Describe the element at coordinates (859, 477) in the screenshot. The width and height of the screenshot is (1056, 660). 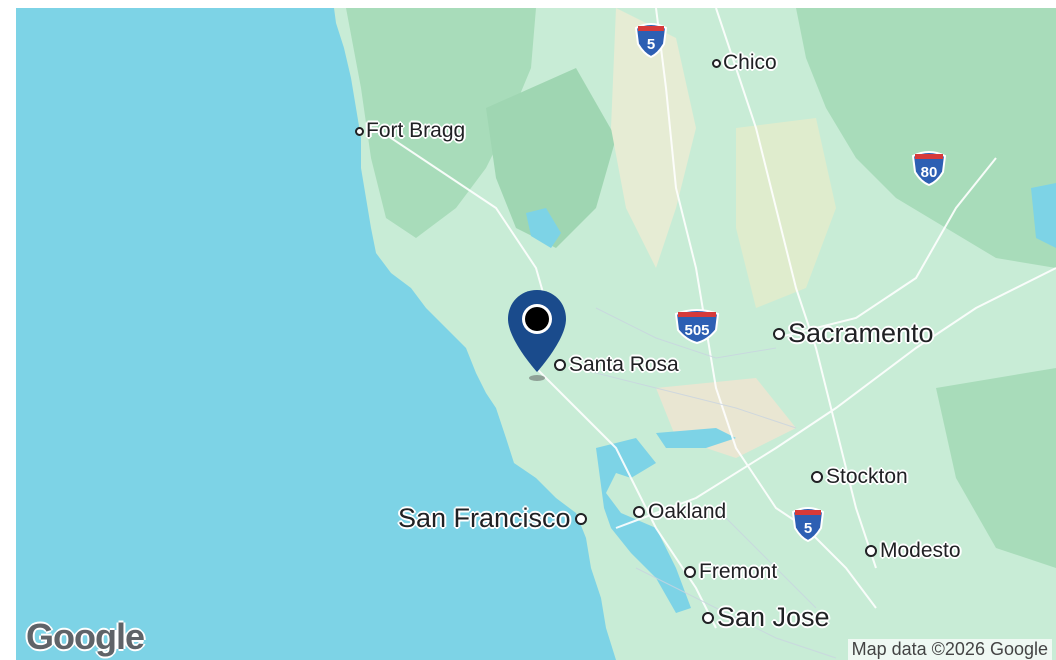
I see `city-label-stockton: Stockton` at that location.